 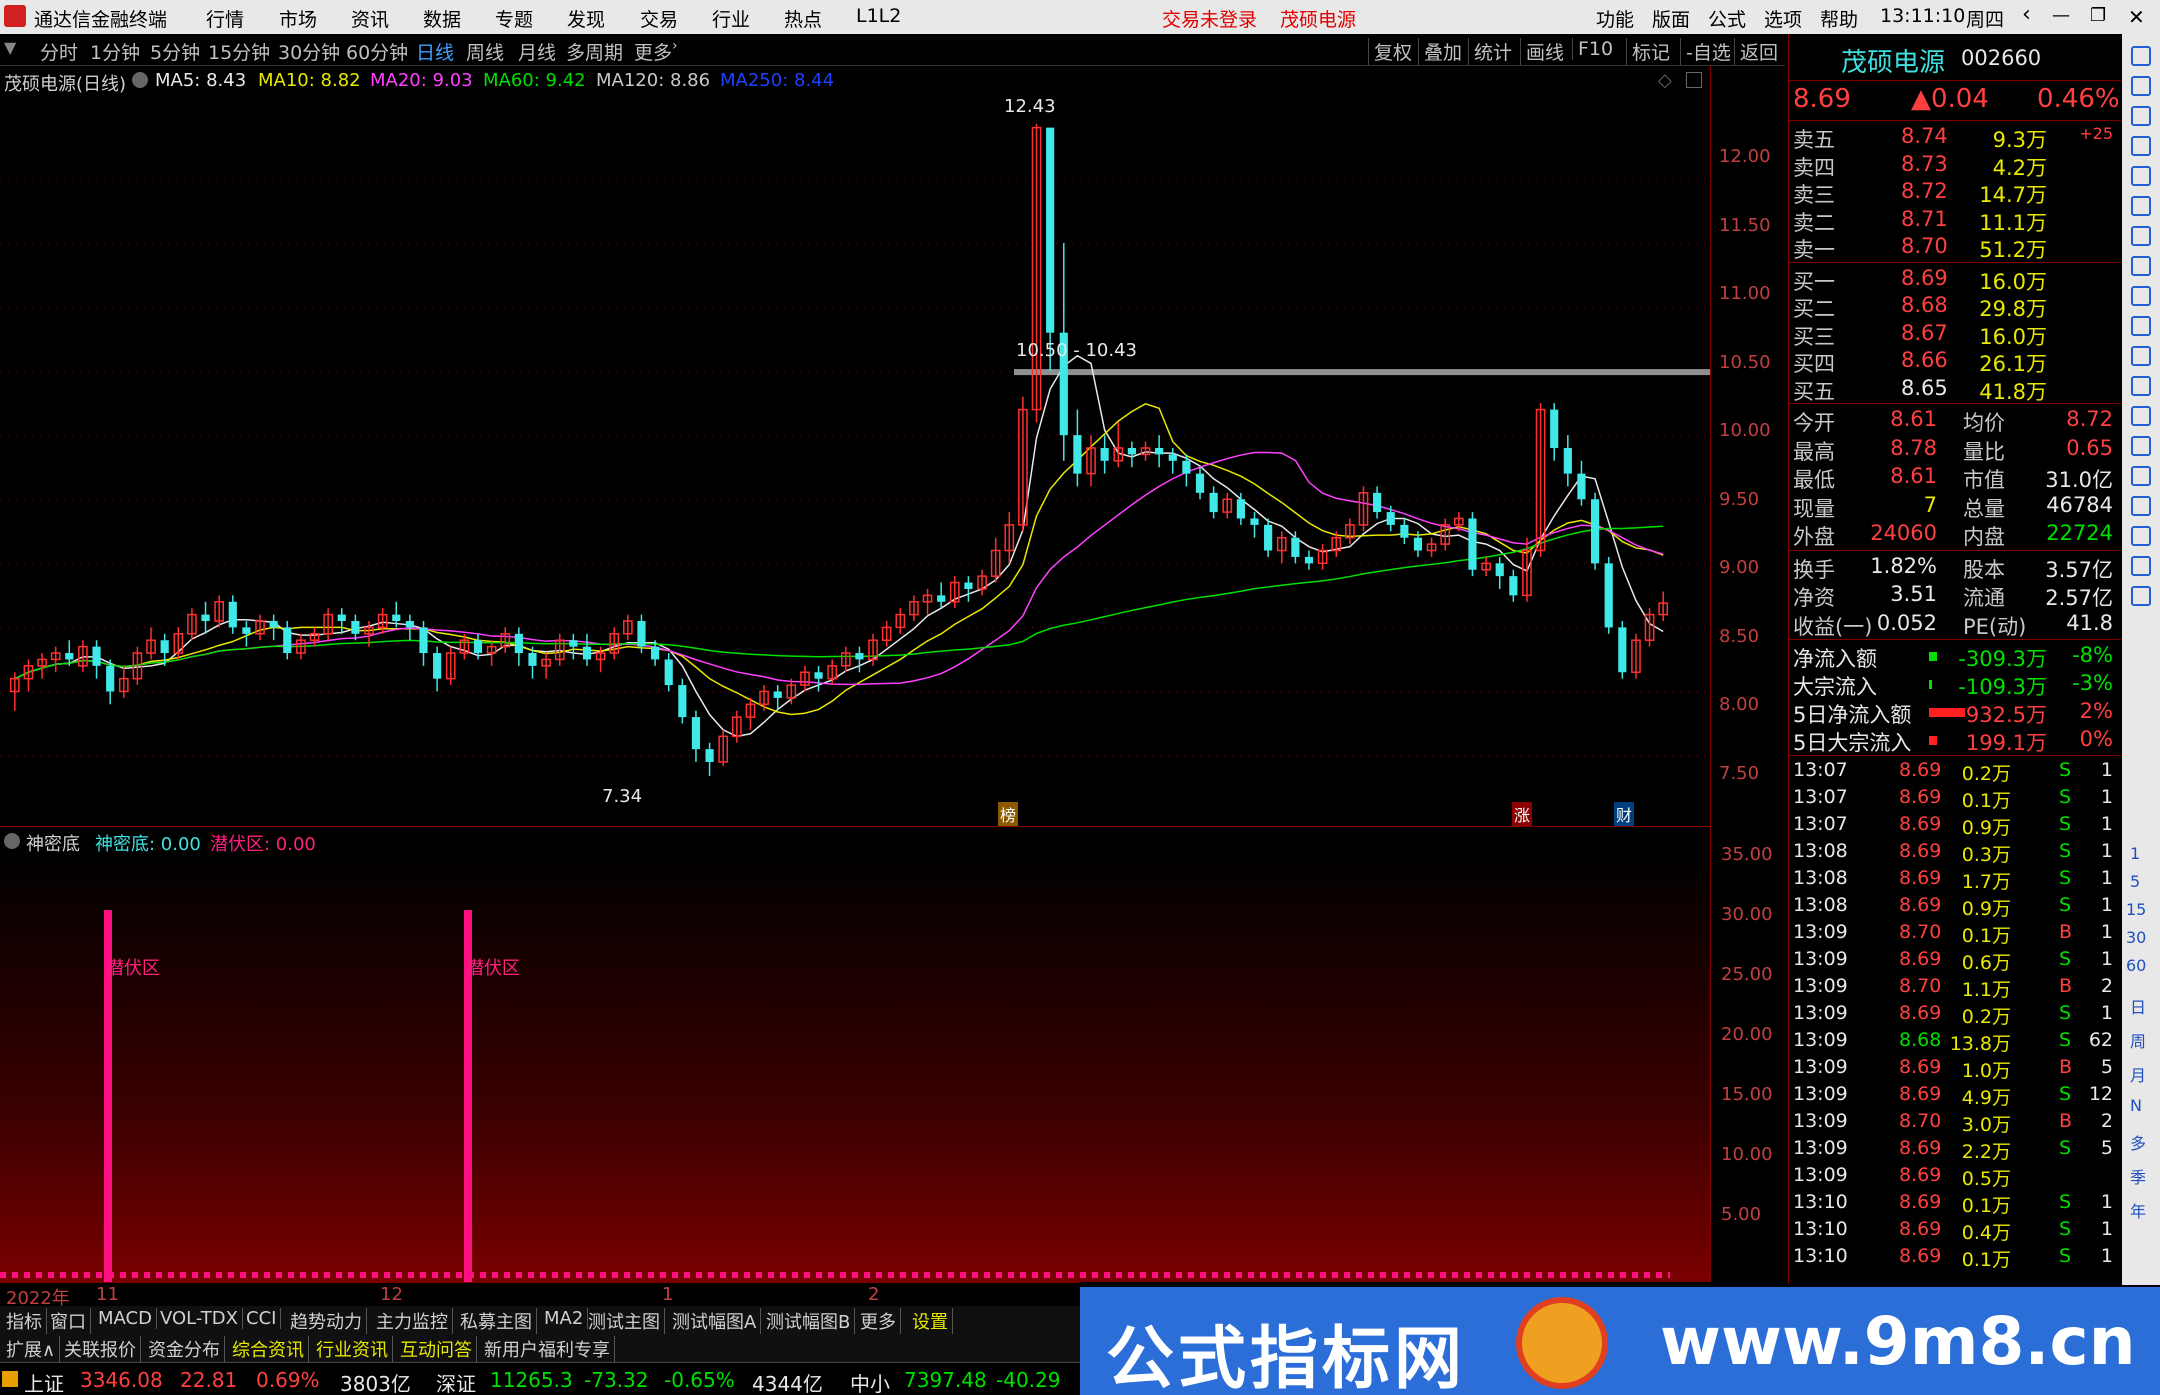 What do you see at coordinates (309, 51) in the screenshot?
I see `period-30min: 30分钟` at bounding box center [309, 51].